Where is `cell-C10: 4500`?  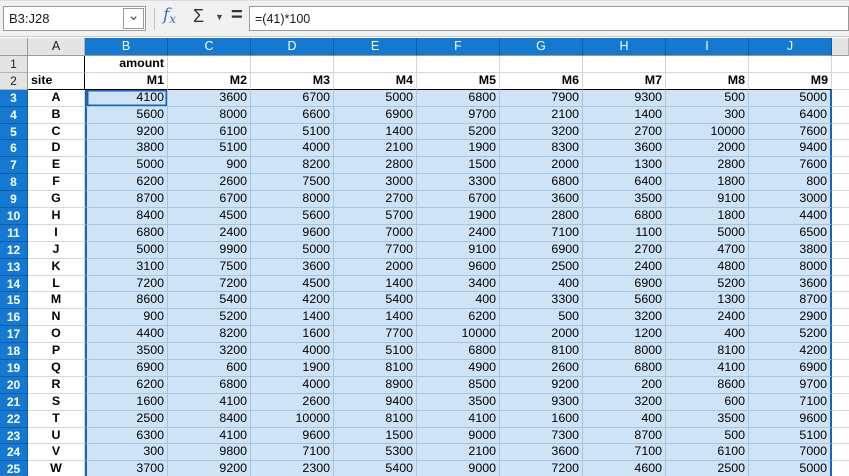 cell-C10: 4500 is located at coordinates (209, 216).